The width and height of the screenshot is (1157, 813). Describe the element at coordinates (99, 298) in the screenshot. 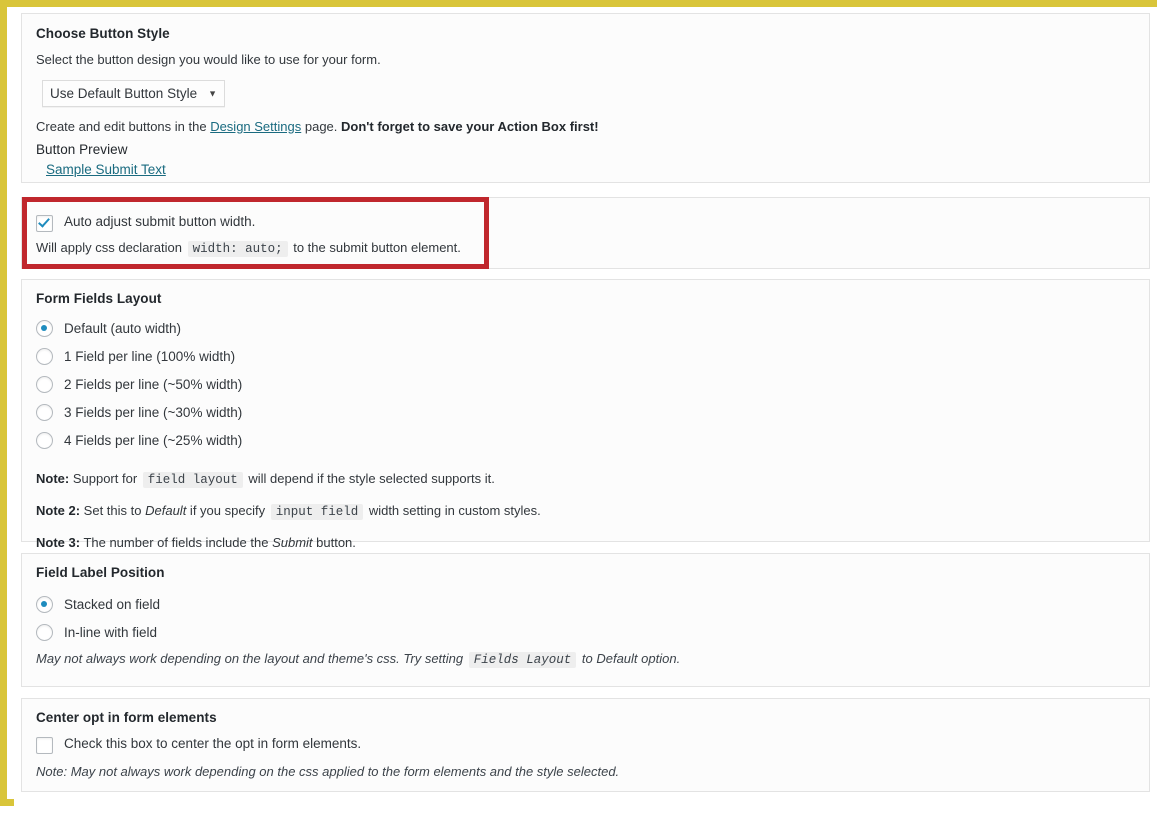

I see `fields-layout-title: Form Fields Layout` at that location.